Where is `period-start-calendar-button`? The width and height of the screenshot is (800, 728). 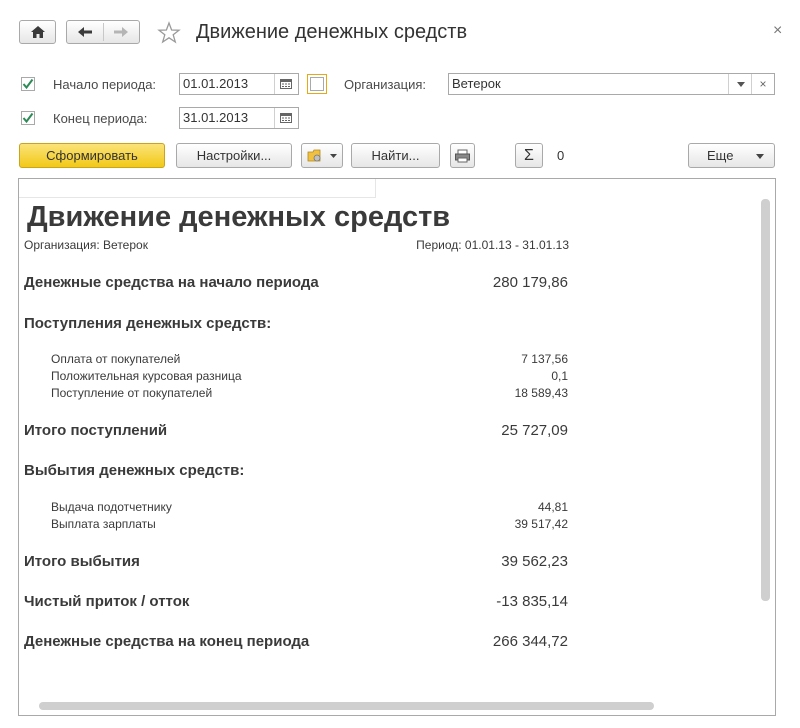
period-start-calendar-button is located at coordinates (286, 84).